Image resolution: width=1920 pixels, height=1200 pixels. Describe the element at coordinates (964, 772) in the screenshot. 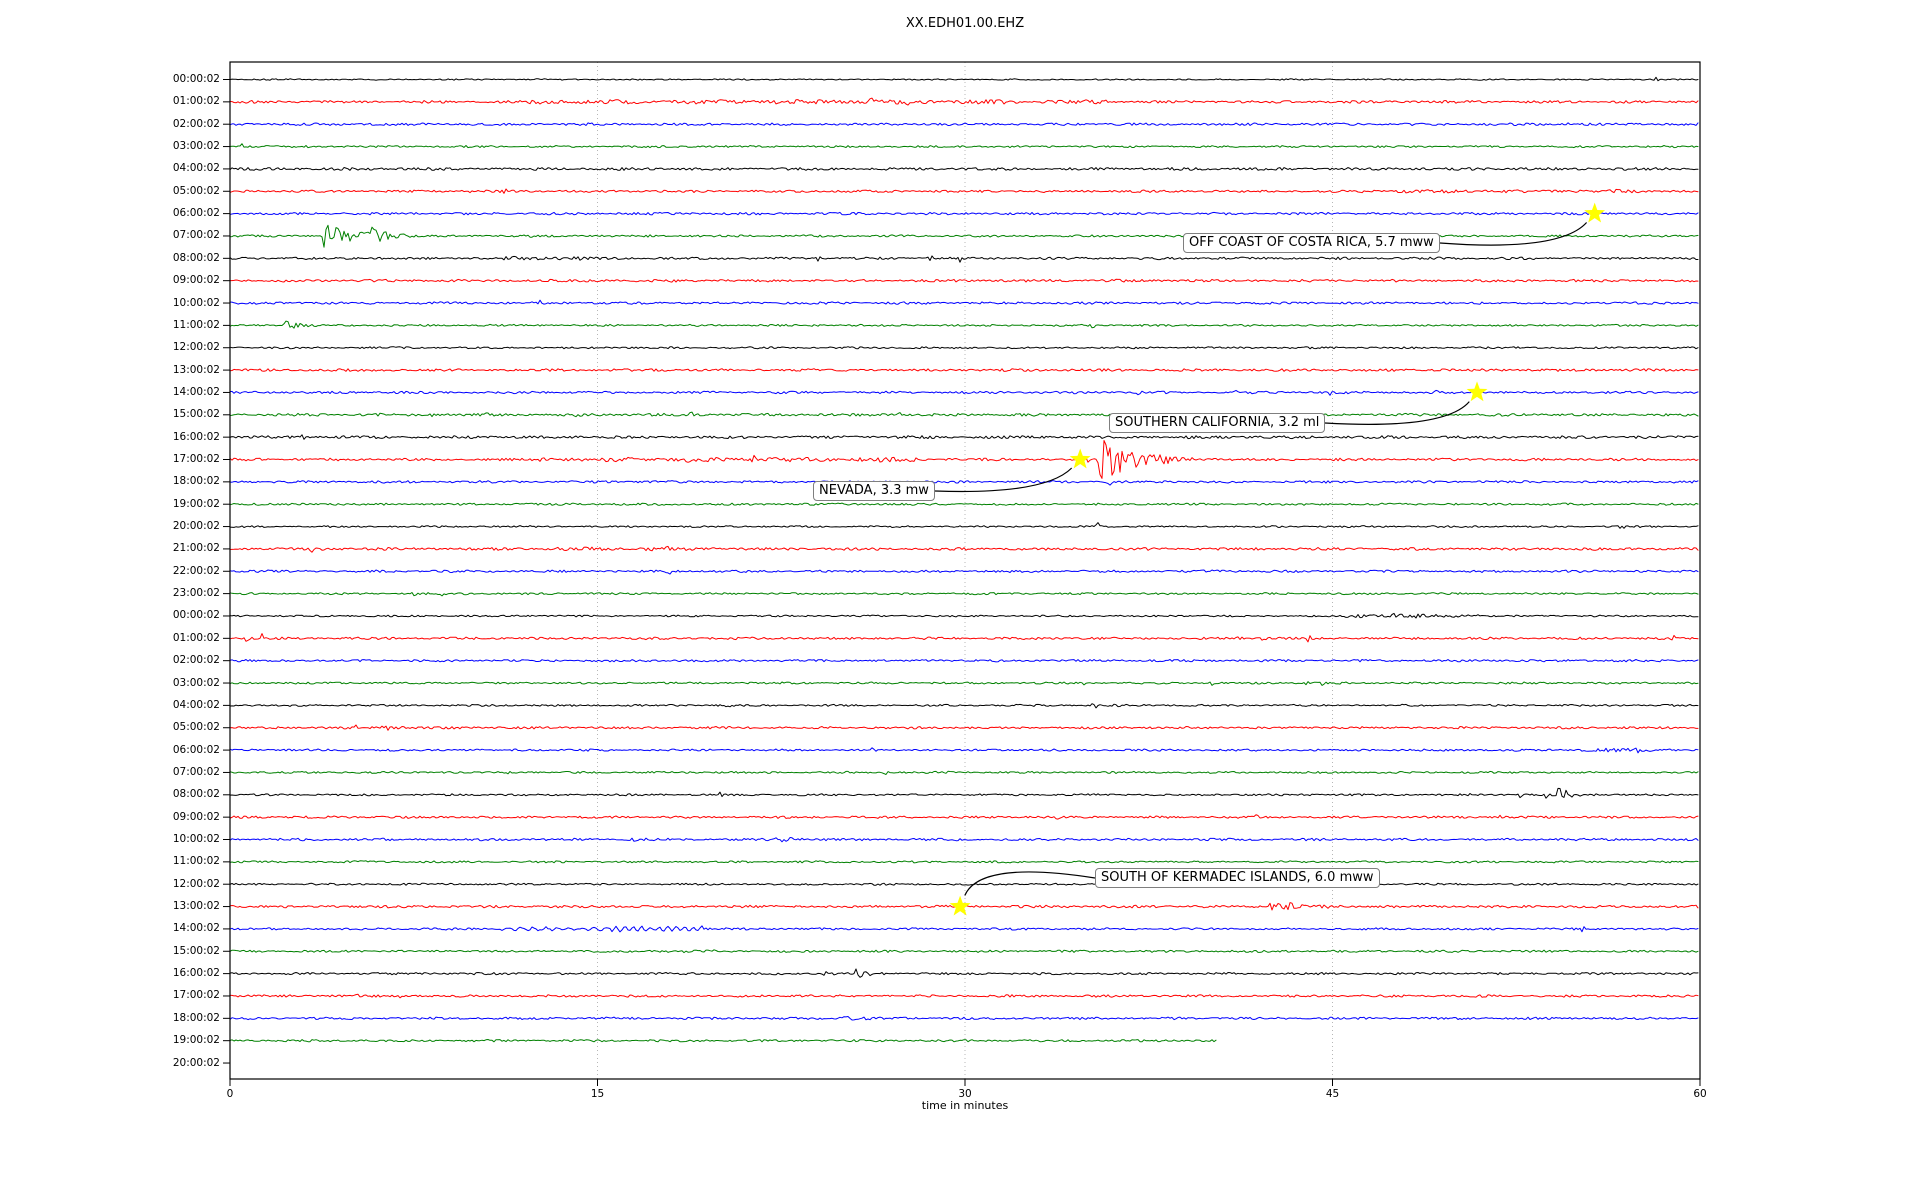

I see `trace-row-31-07:00:02` at that location.